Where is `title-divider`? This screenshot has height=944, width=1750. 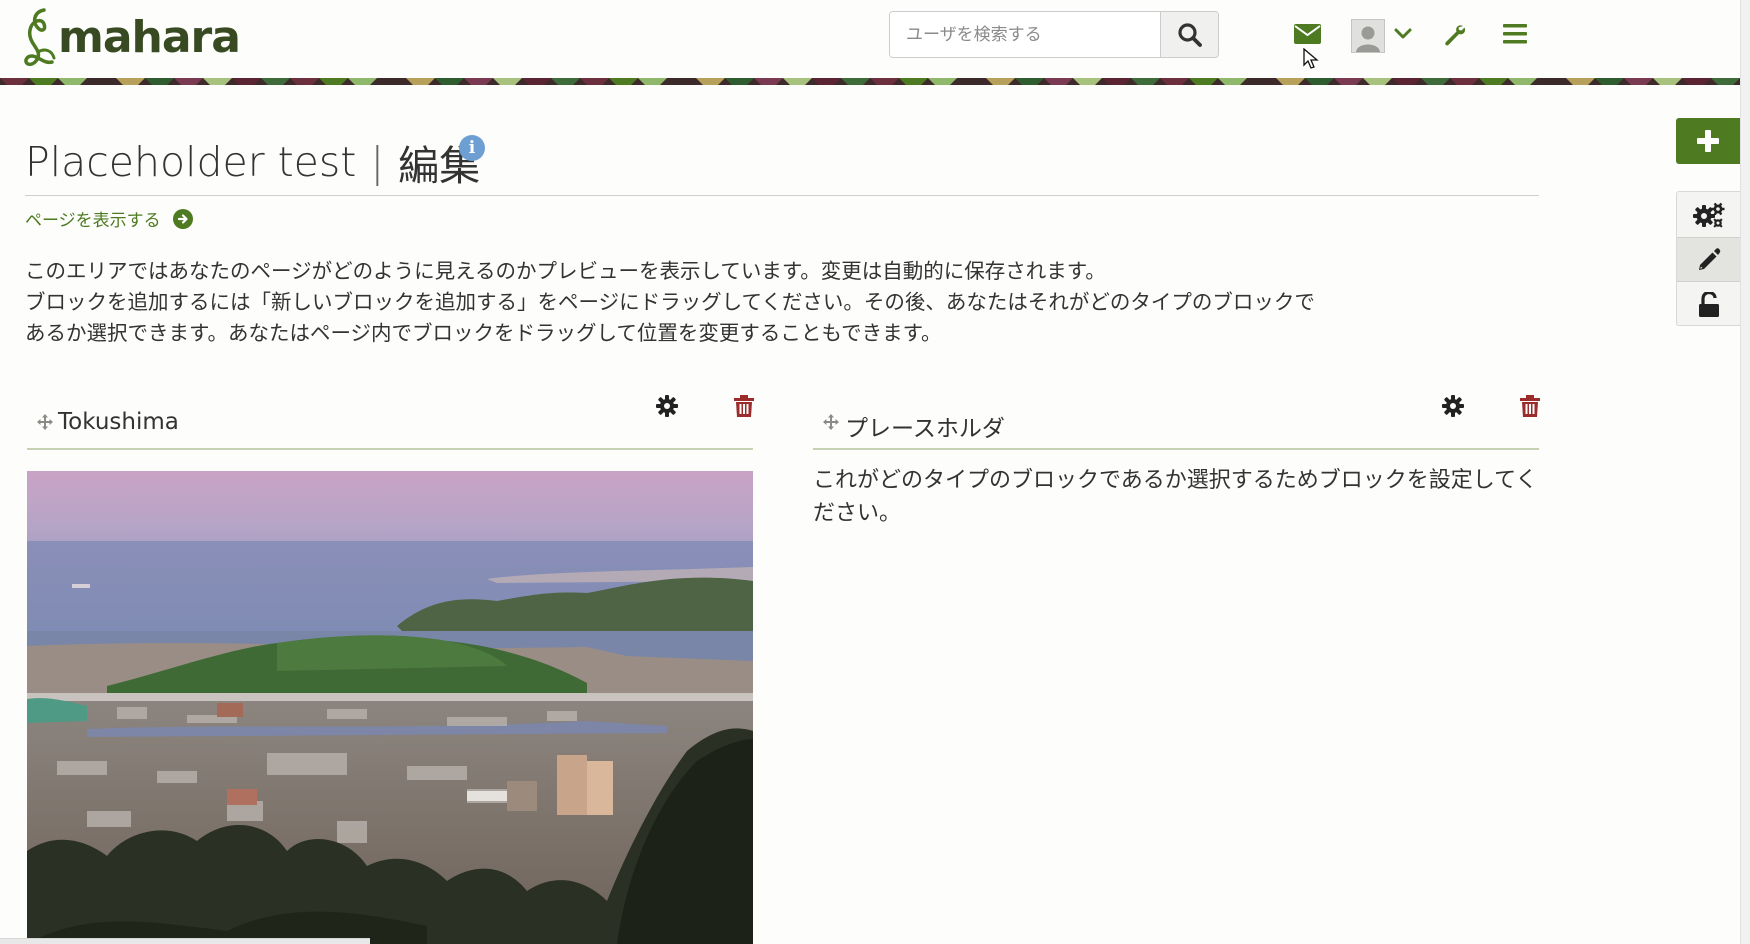 title-divider is located at coordinates (782, 195).